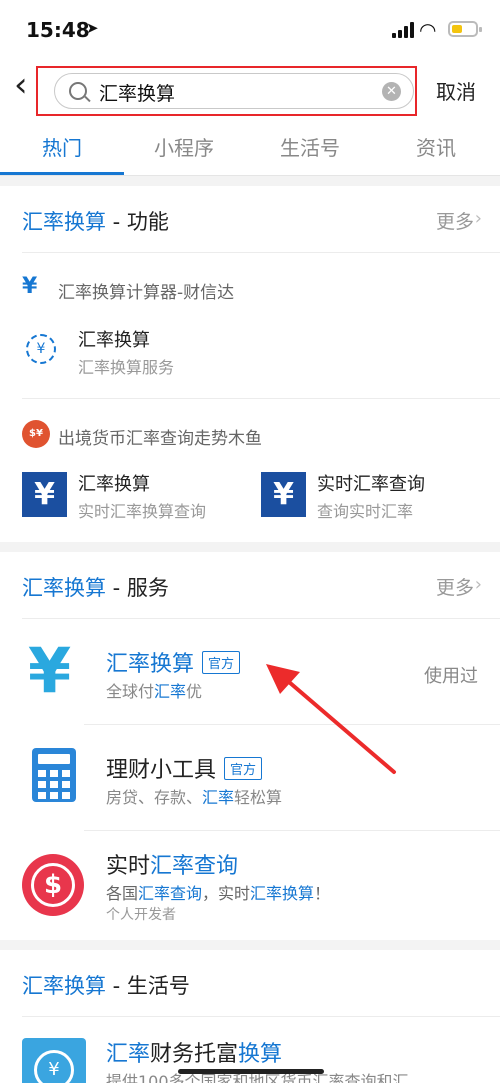  I want to click on grid-item-subtitle: 查询实时汇率, so click(365, 511).